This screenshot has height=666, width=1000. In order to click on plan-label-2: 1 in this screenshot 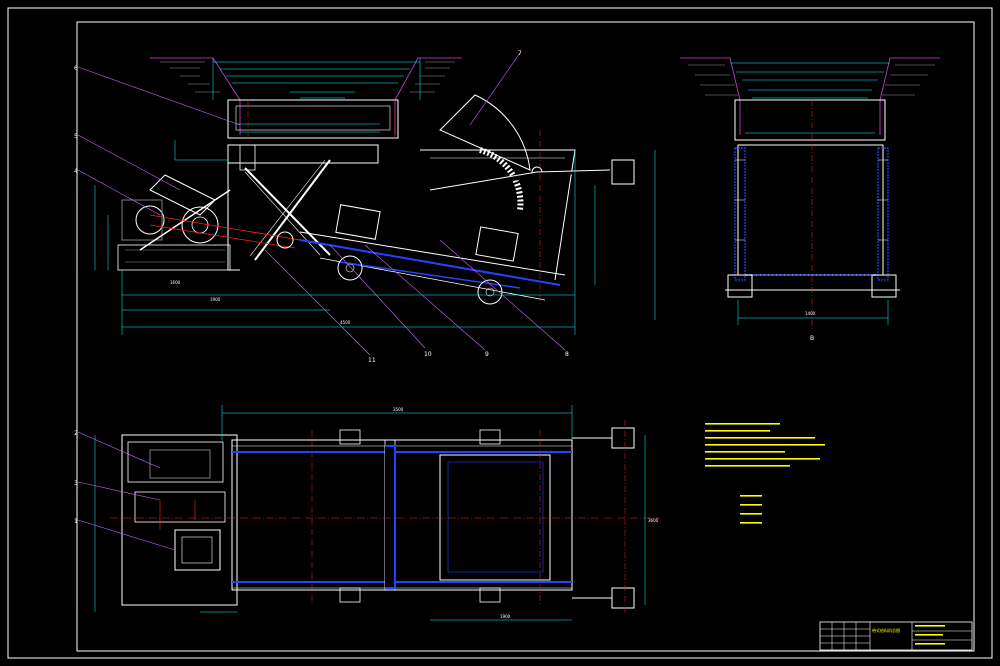, I will do `click(76, 521)`.